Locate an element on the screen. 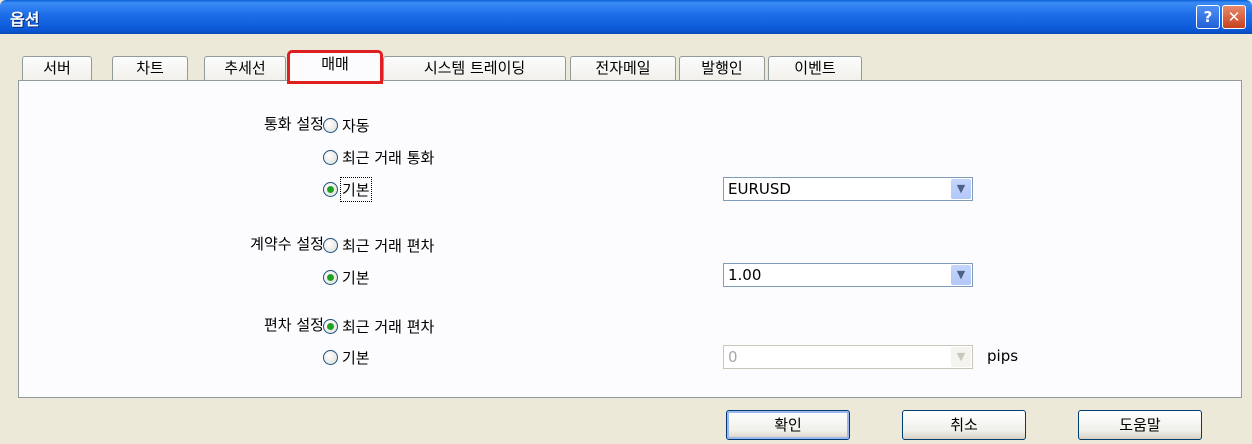 The height and width of the screenshot is (444, 1252). select-value: 1.00 is located at coordinates (745, 275).